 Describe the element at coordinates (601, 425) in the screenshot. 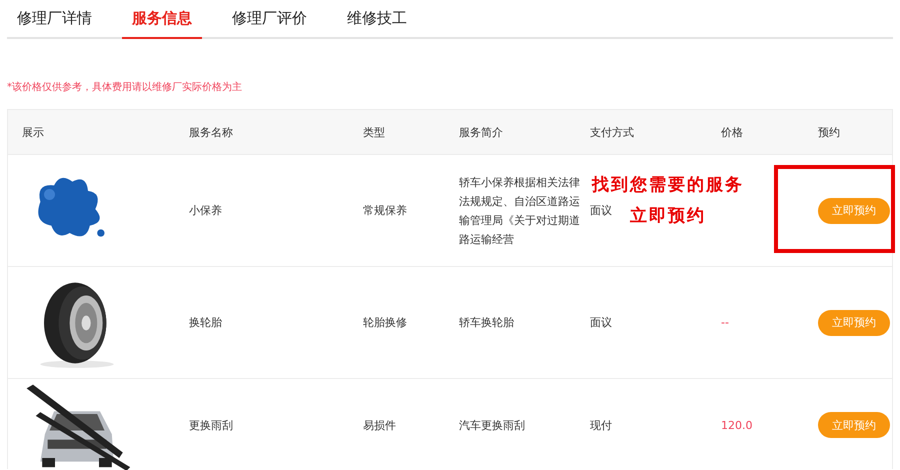

I see `payment-method: 现付` at that location.